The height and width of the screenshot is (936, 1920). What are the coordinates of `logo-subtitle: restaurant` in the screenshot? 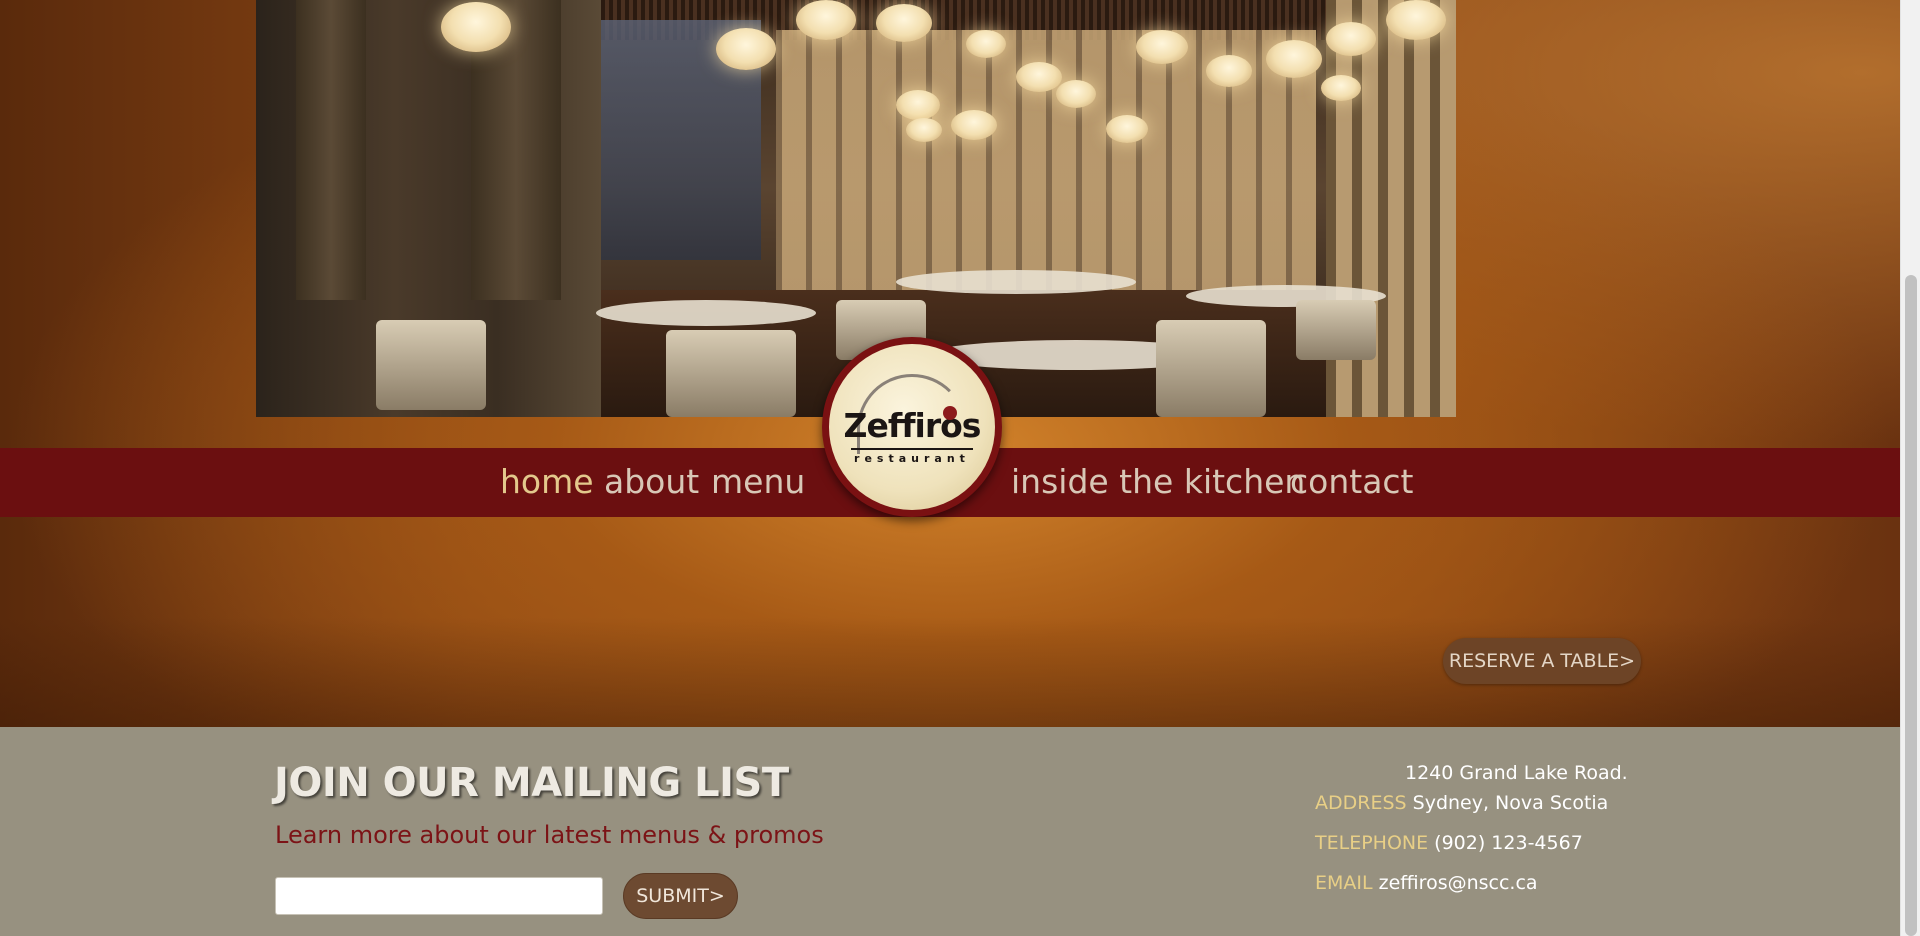 It's located at (912, 458).